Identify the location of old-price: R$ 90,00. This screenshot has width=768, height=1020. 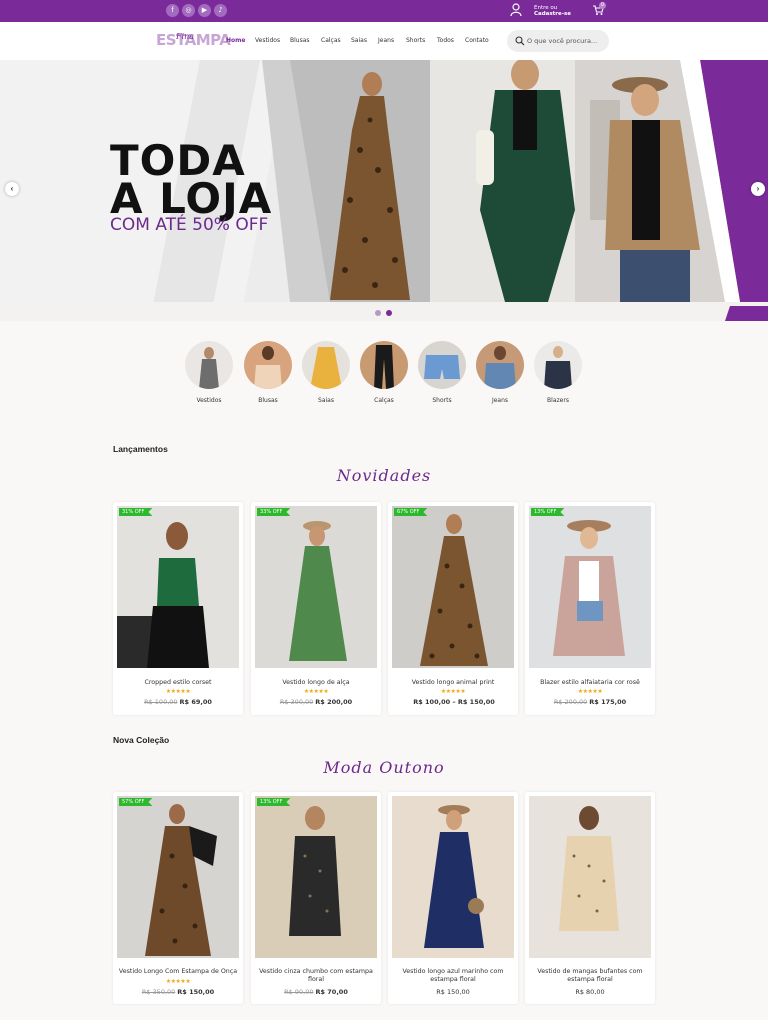
(299, 992).